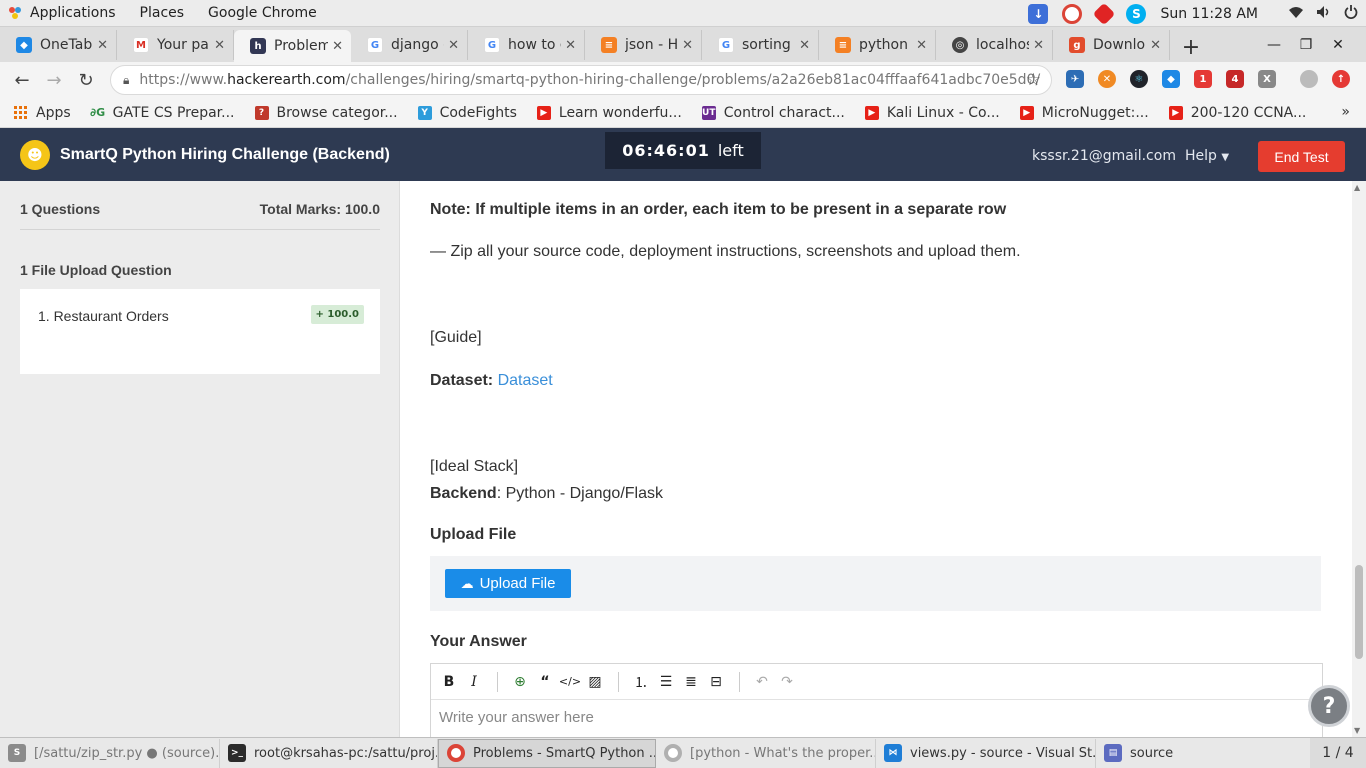 This screenshot has width=1366, height=768. Describe the element at coordinates (1351, 13) in the screenshot. I see `power-icon` at that location.